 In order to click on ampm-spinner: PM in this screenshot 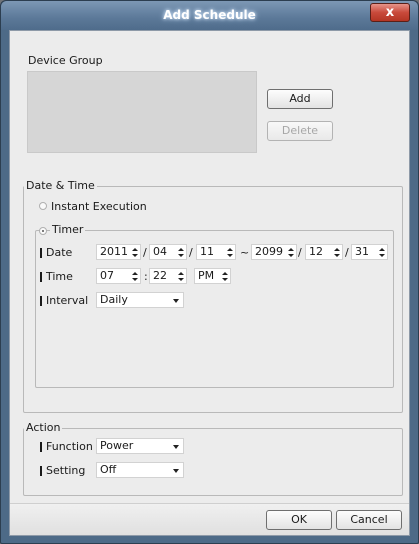, I will do `click(212, 276)`.